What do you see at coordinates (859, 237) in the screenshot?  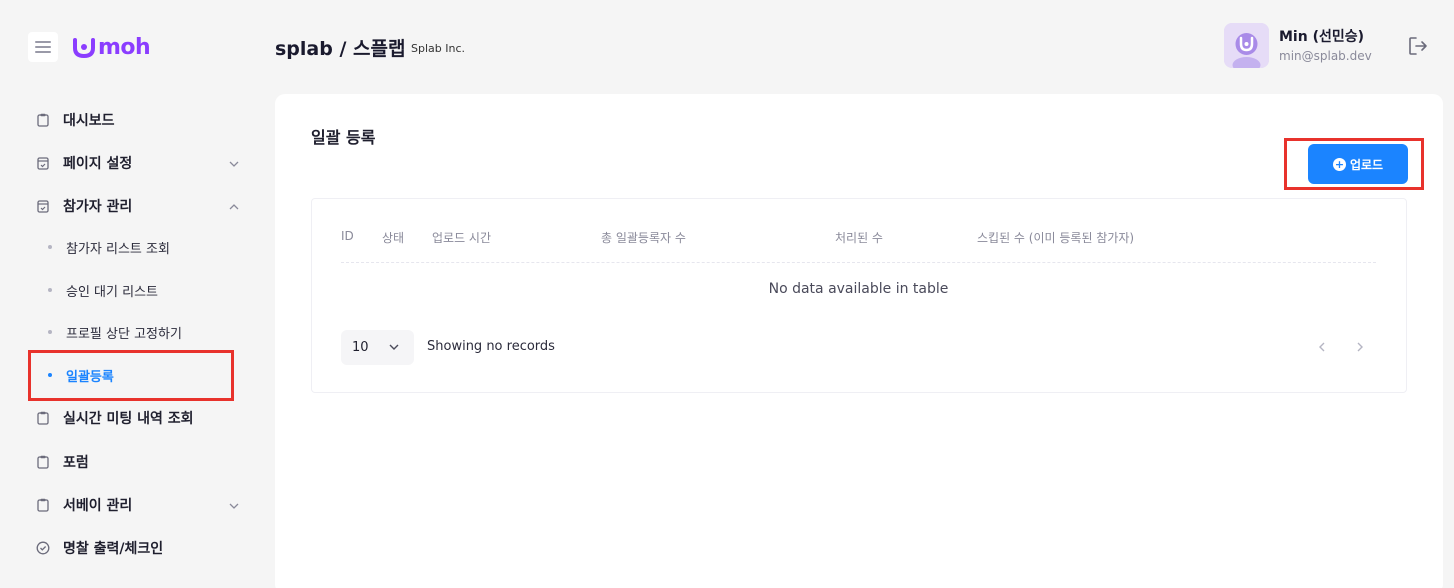 I see `column-header-processed-count: 처리된 수` at bounding box center [859, 237].